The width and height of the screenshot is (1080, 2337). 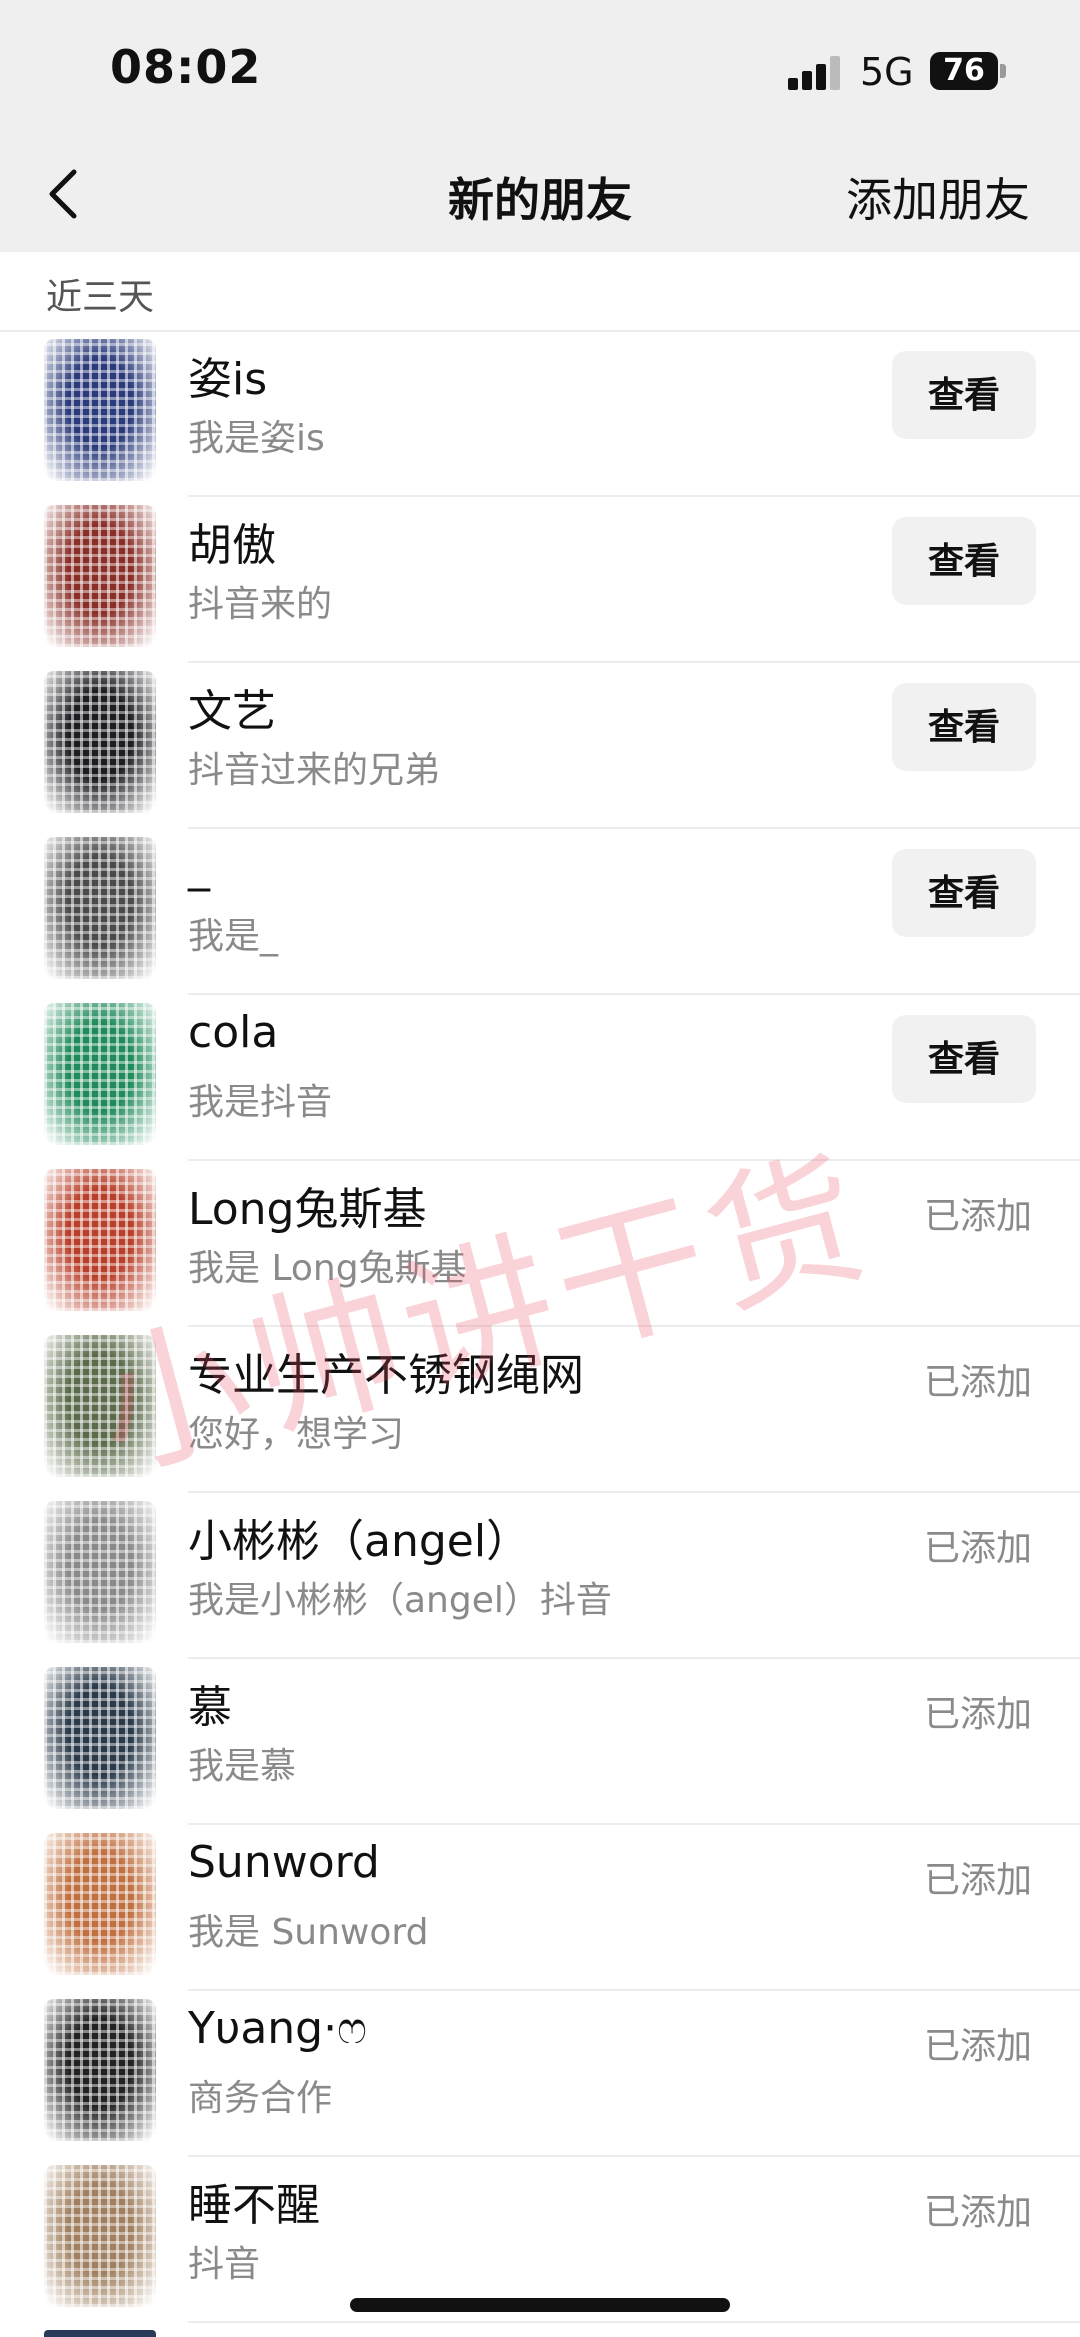 I want to click on friend-name: 文艺, so click(x=232, y=711).